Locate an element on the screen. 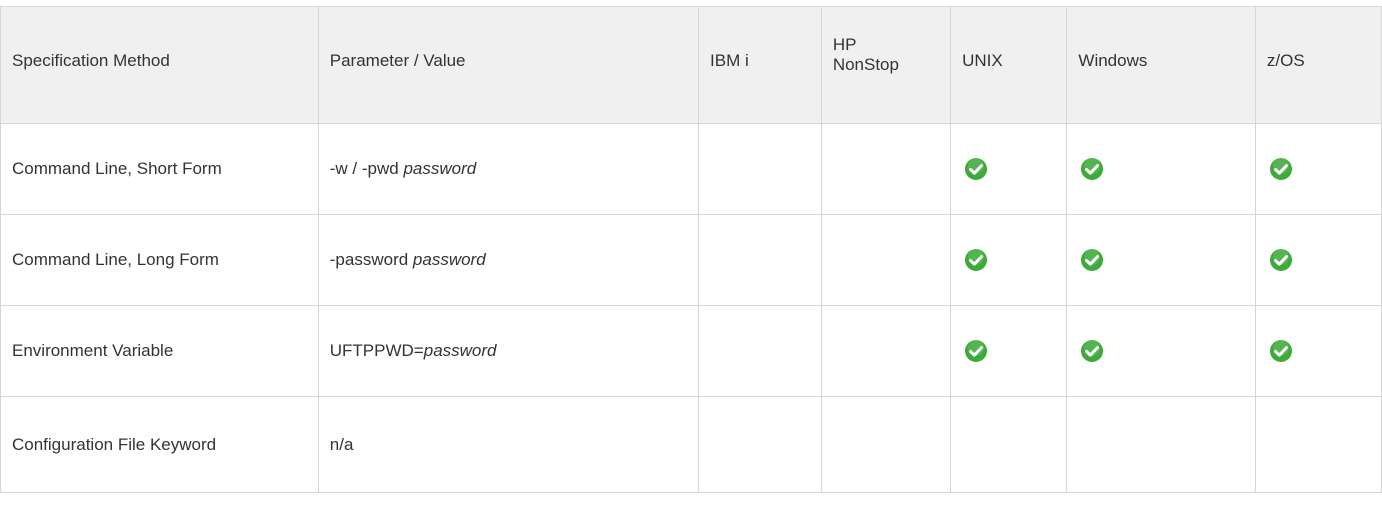 This screenshot has height=529, width=1382. header-hp-nonstop-line1: HP is located at coordinates (844, 44).